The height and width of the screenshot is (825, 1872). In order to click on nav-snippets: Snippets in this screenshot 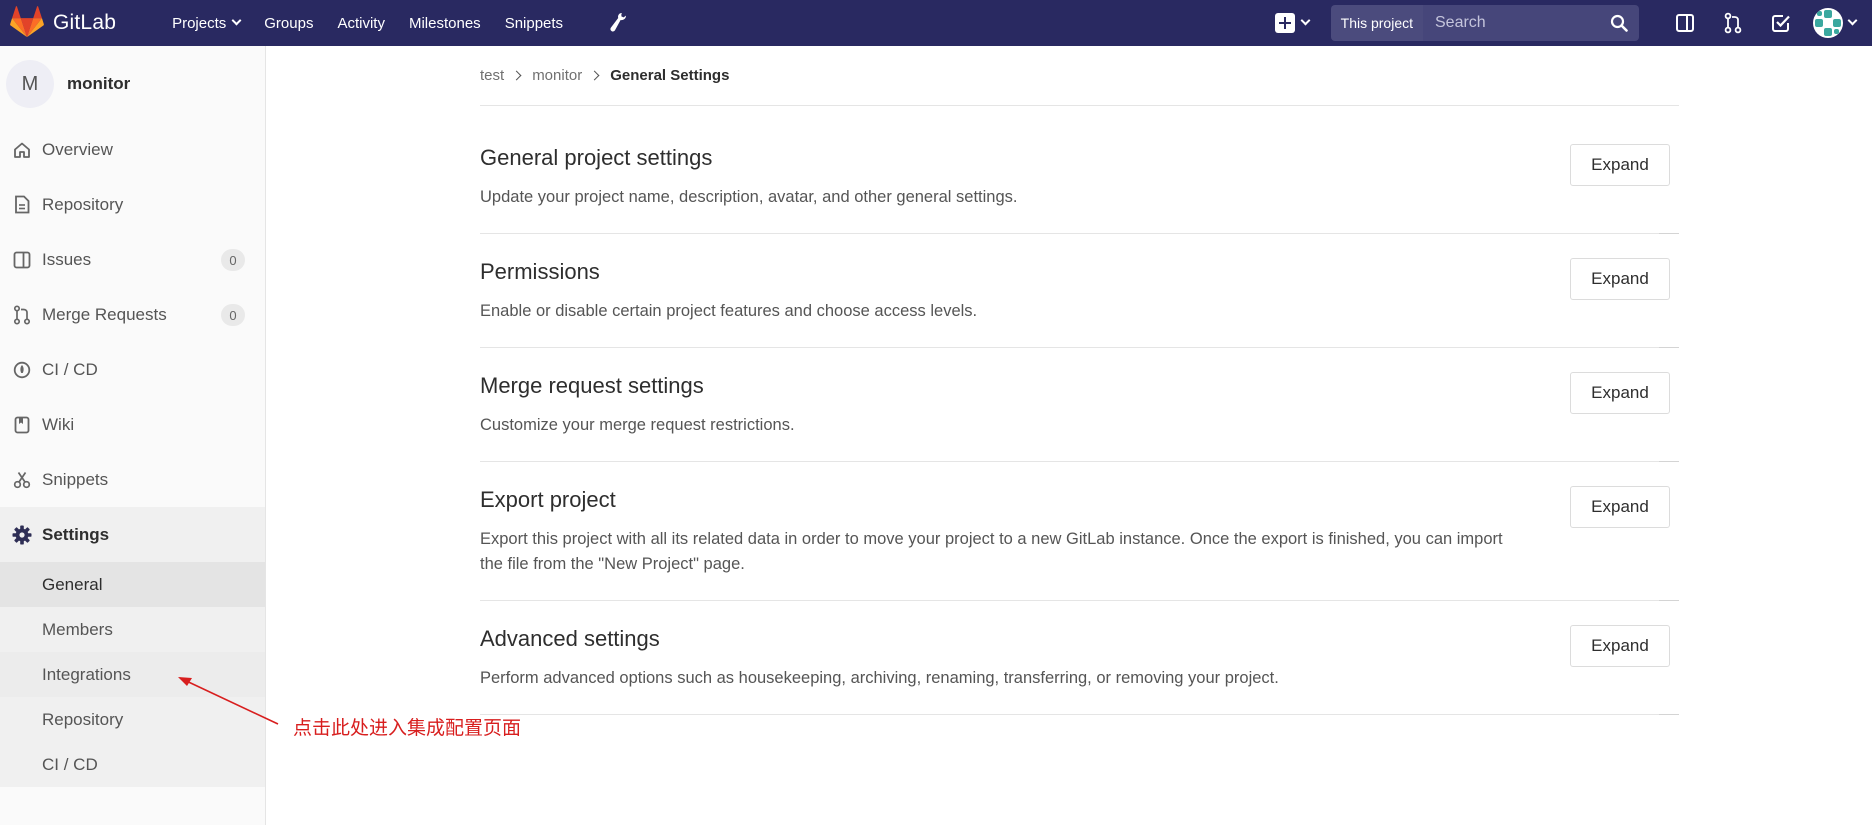, I will do `click(534, 23)`.